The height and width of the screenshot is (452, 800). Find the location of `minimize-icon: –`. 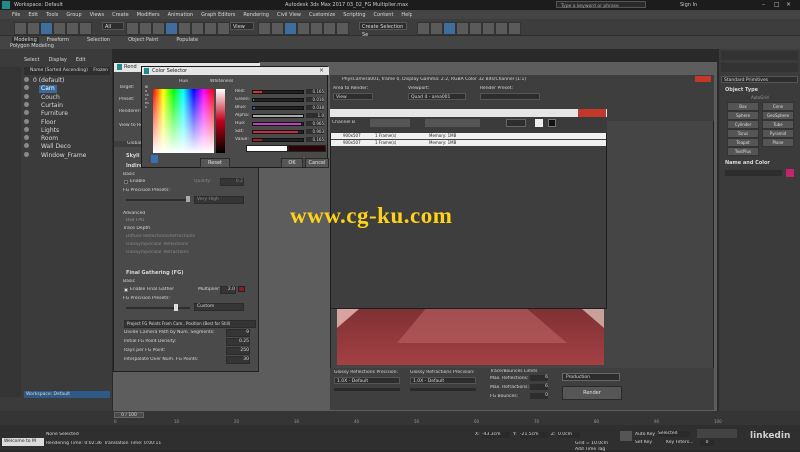

minimize-icon: – is located at coordinates (766, 4).